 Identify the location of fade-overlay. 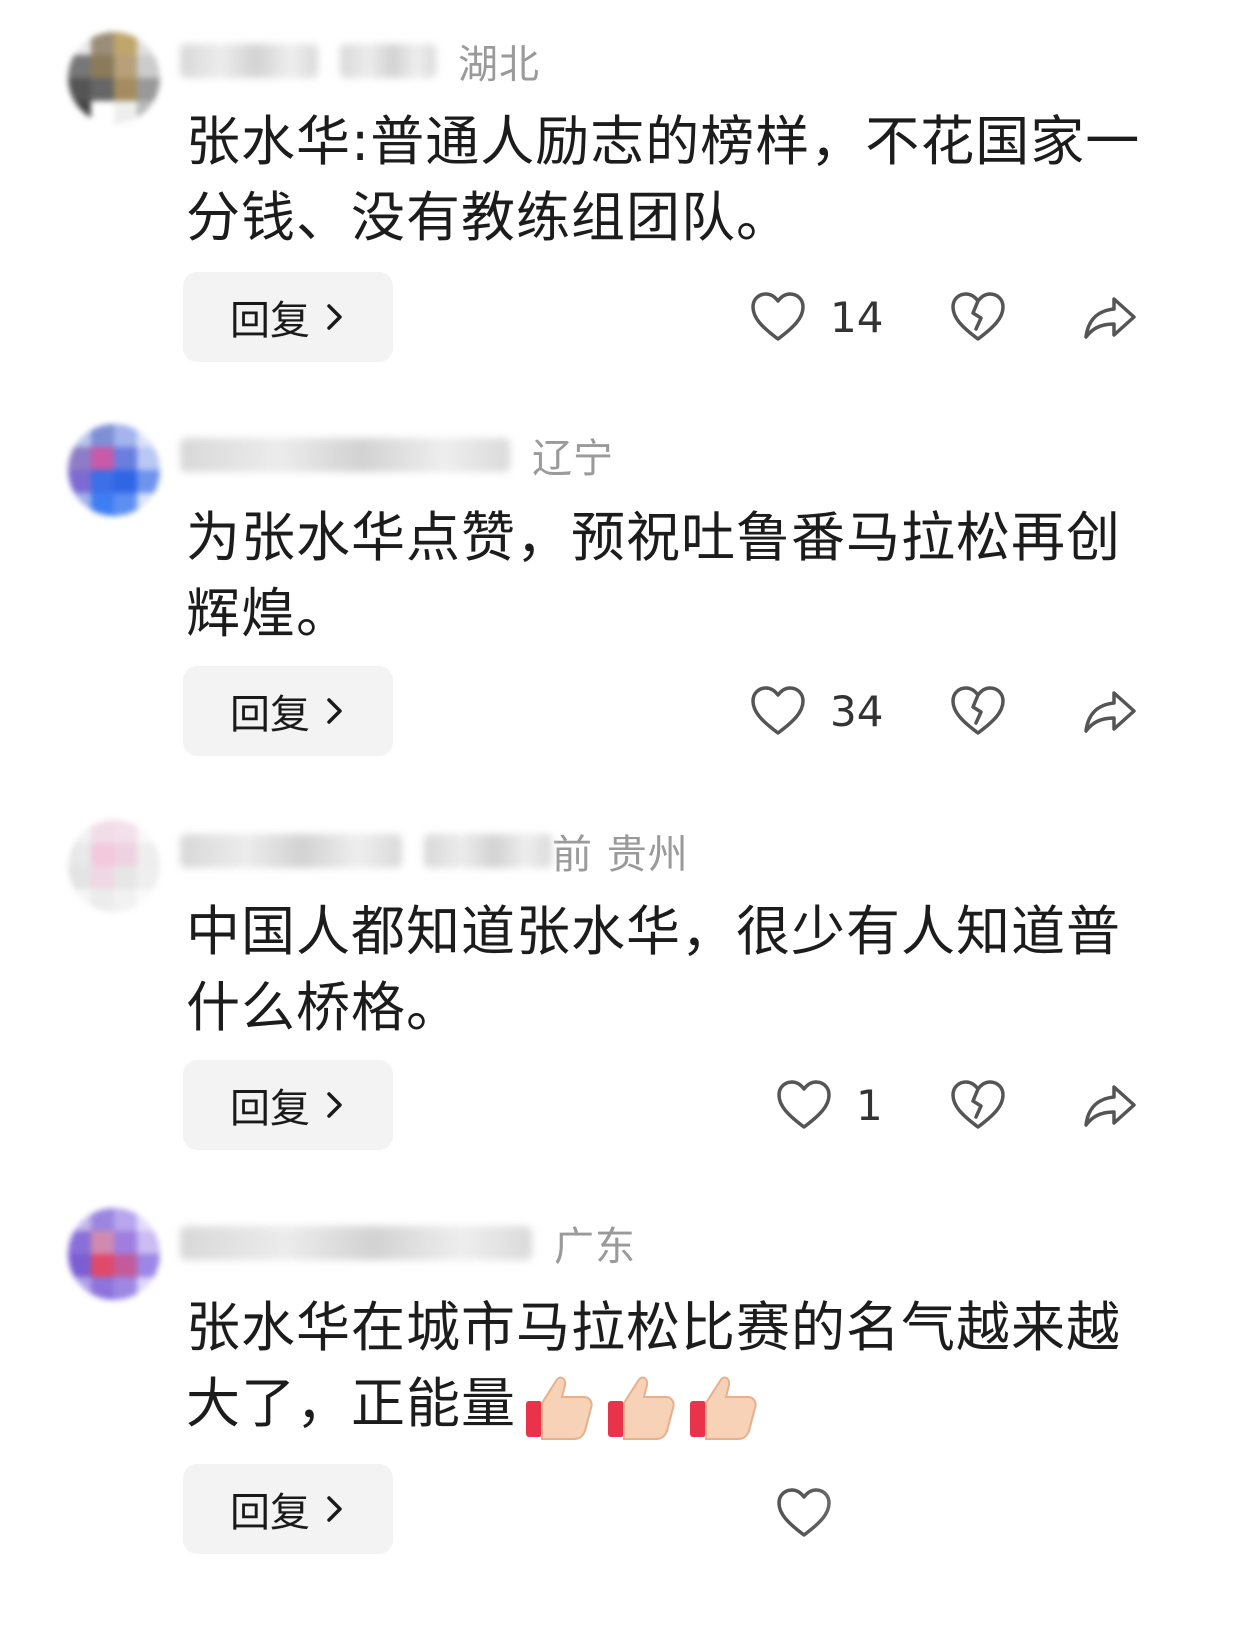
(1028, 1513).